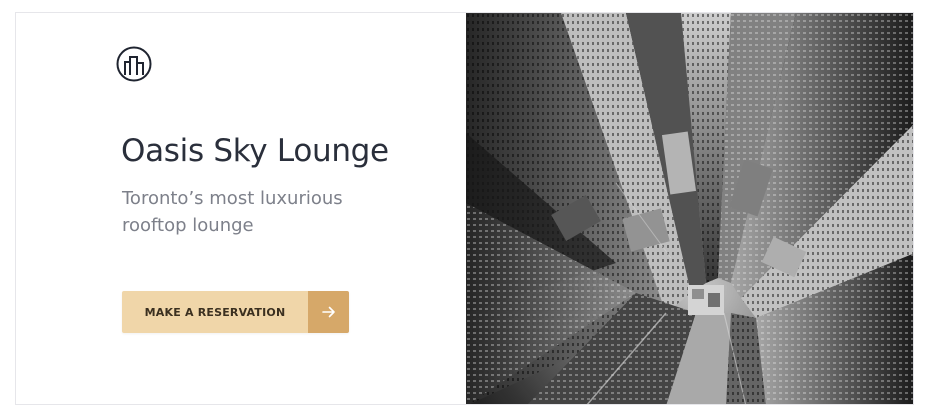  I want to click on reservation-button-label: MAKE A RESERVATION, so click(215, 312).